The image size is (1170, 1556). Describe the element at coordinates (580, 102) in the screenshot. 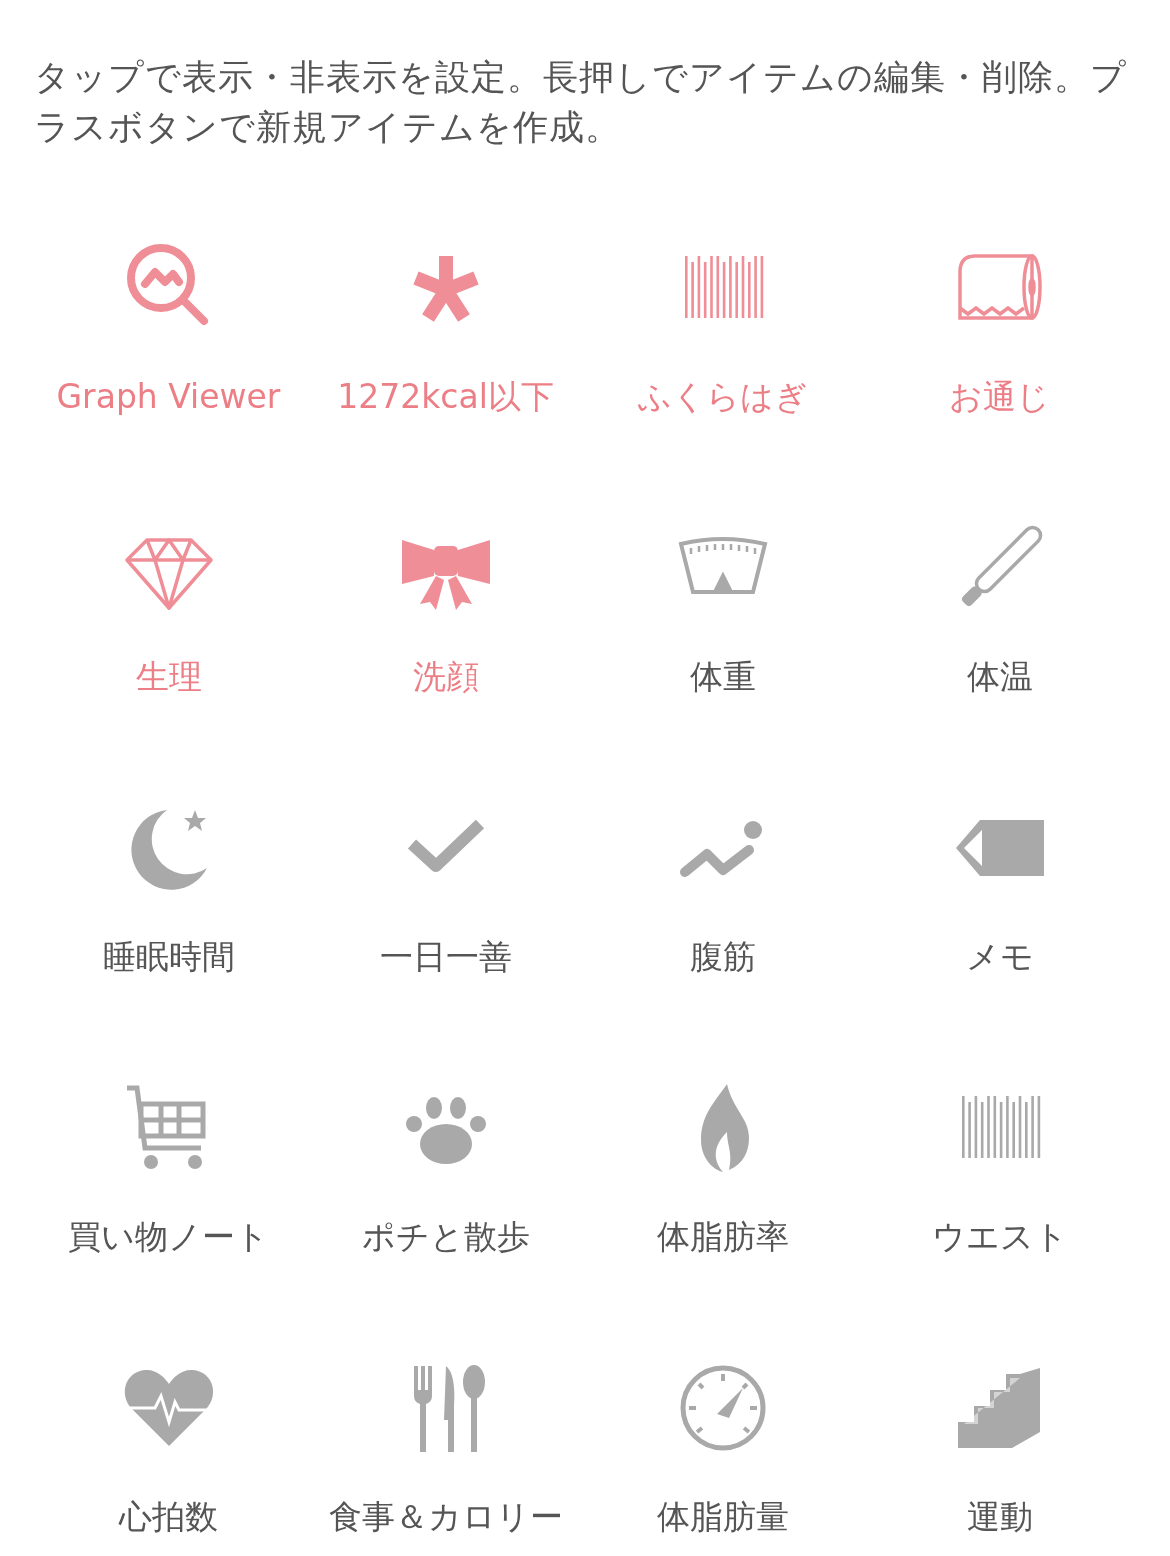

I see `instructions-text: タップで表示・非表示を設定。長押しでアイテムの編集・削除。プラスボタンで新規アイテムを作成。` at that location.